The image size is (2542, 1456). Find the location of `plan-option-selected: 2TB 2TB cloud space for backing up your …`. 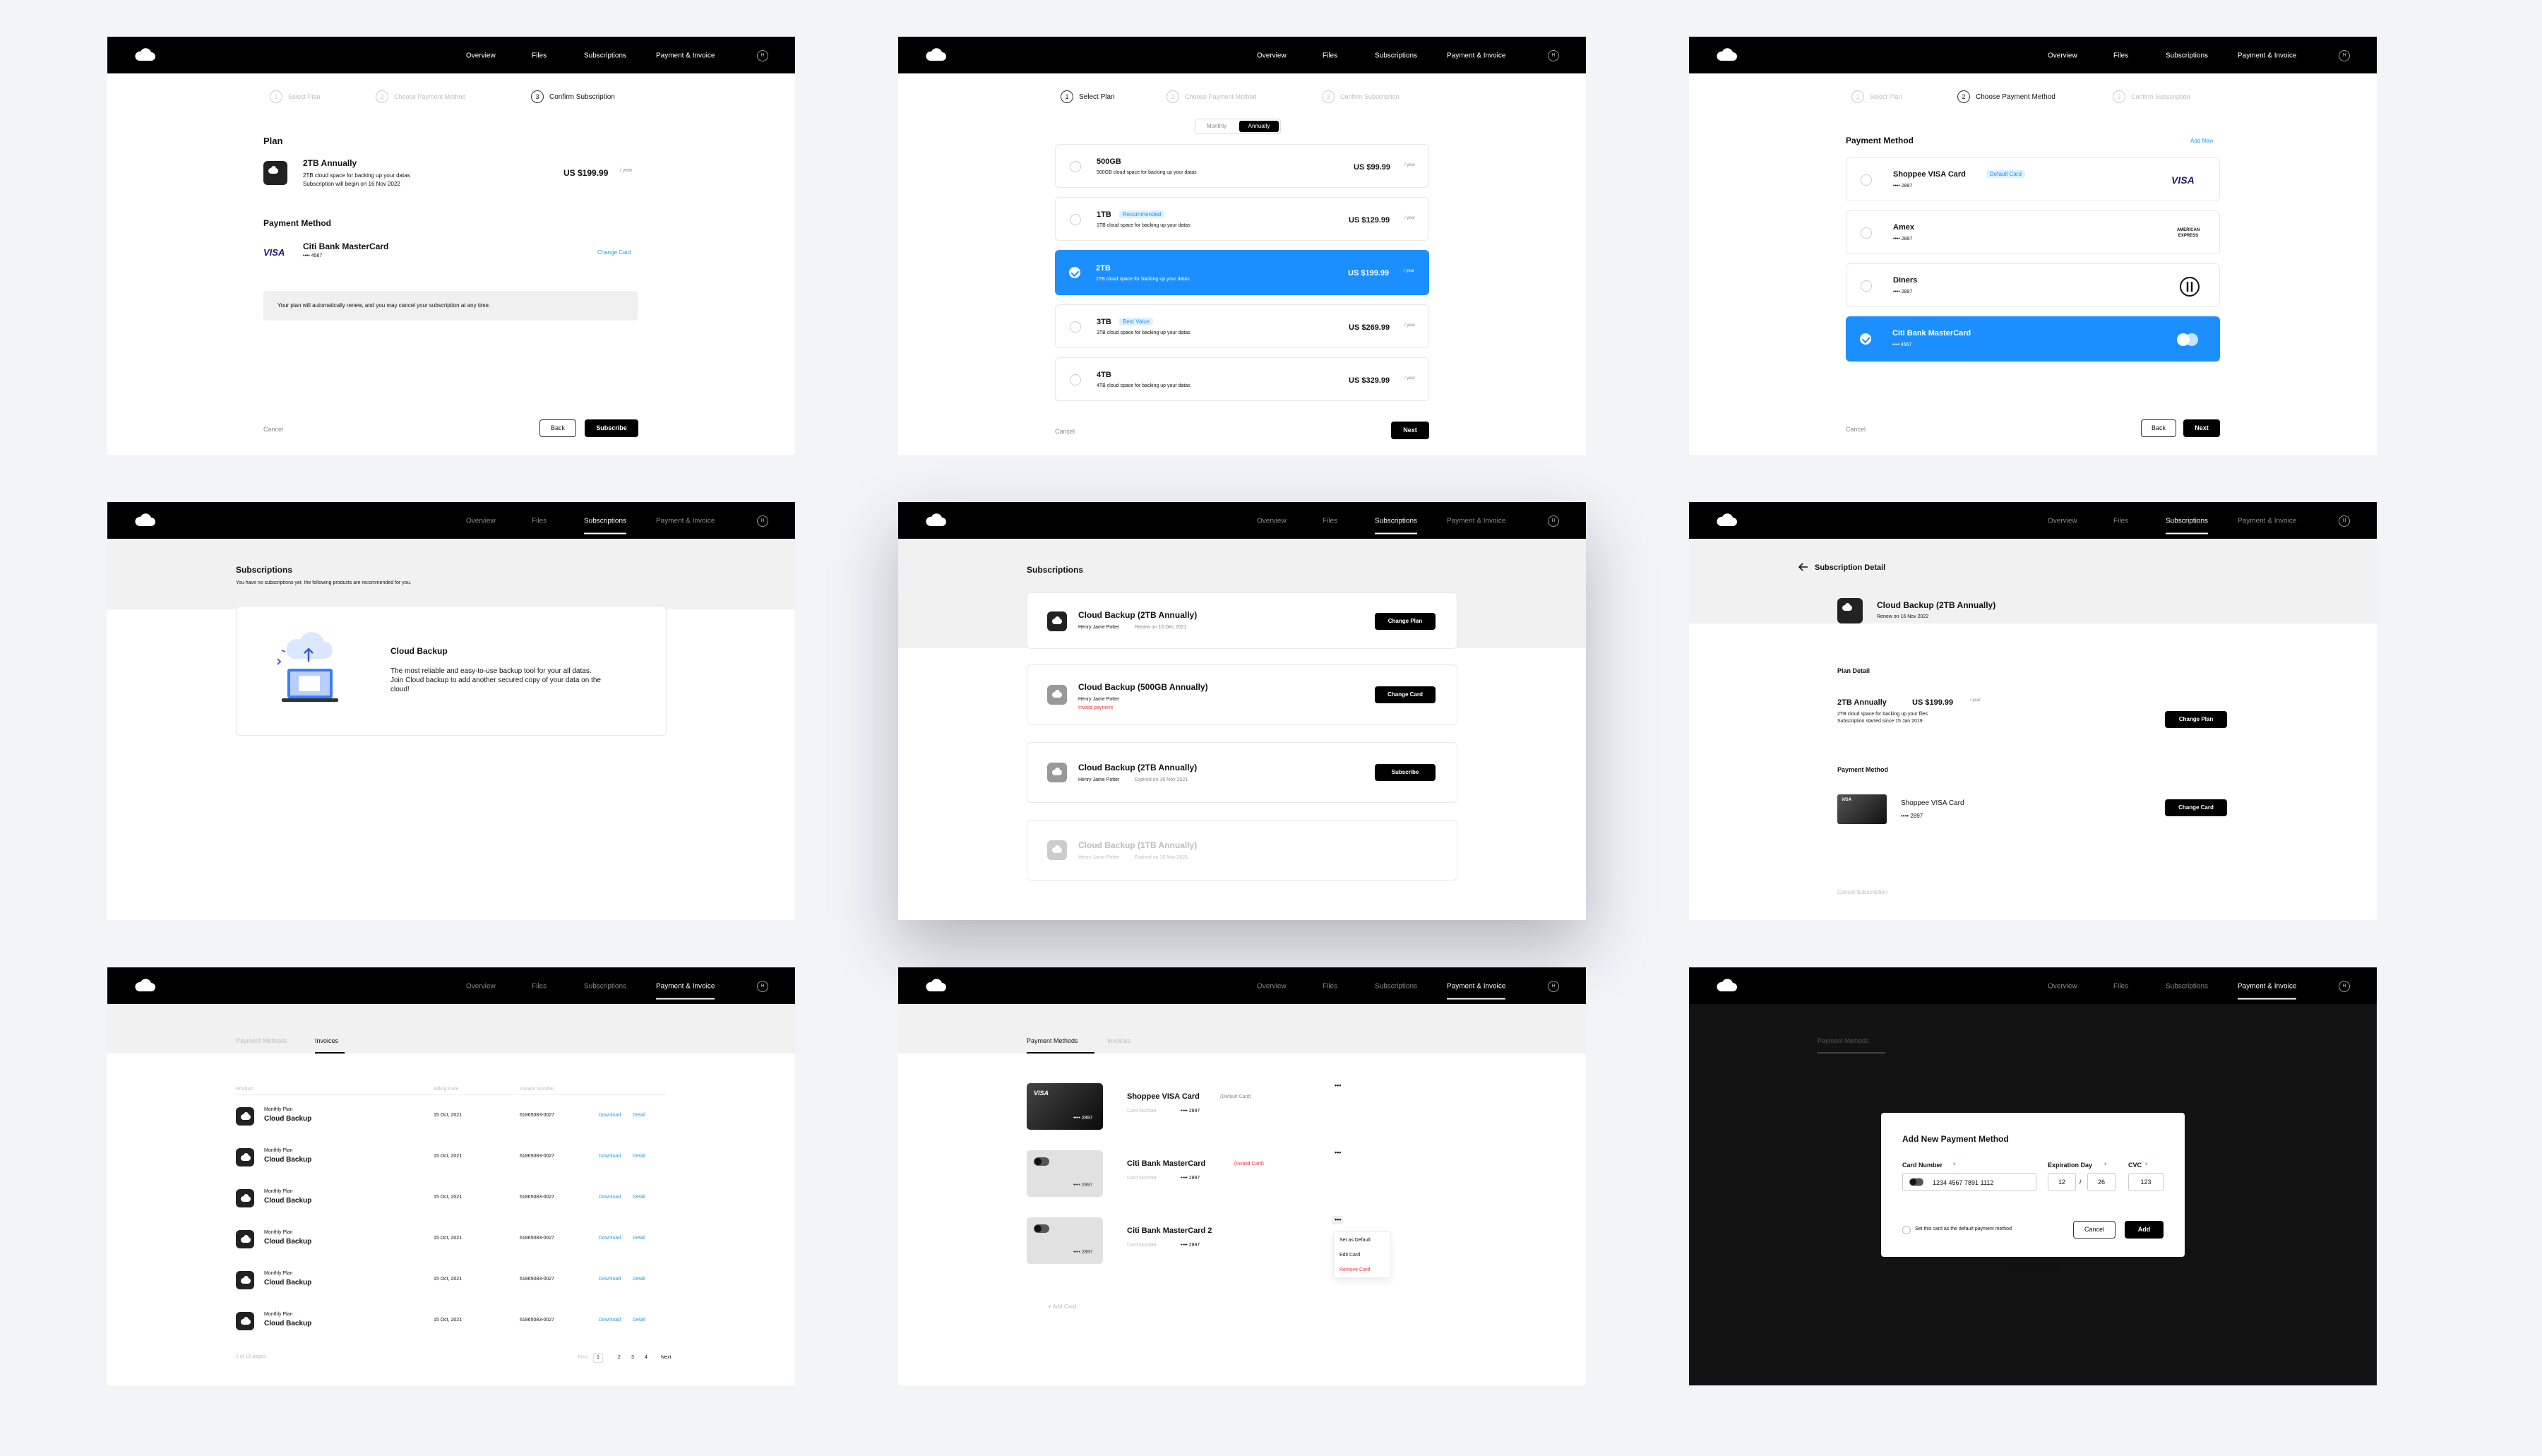

plan-option-selected: 2TB 2TB cloud space for backing up your … is located at coordinates (1242, 272).